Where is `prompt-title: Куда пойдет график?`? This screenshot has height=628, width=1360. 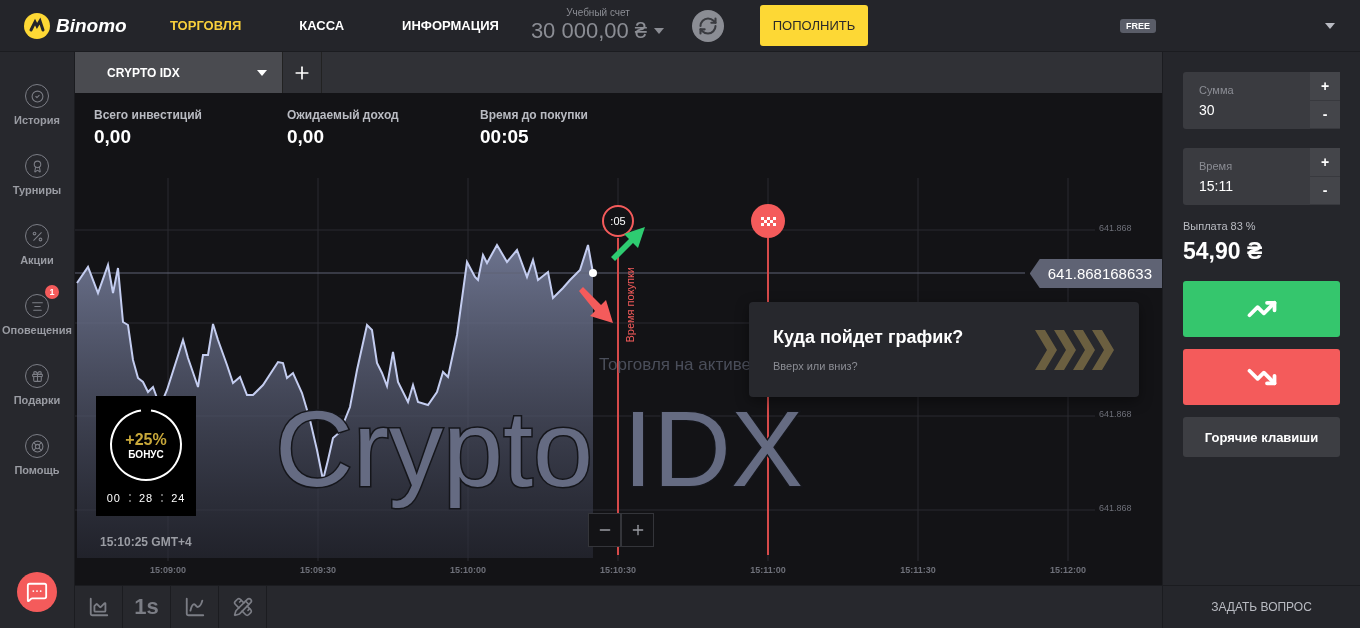
prompt-title: Куда пойдет график? is located at coordinates (868, 337).